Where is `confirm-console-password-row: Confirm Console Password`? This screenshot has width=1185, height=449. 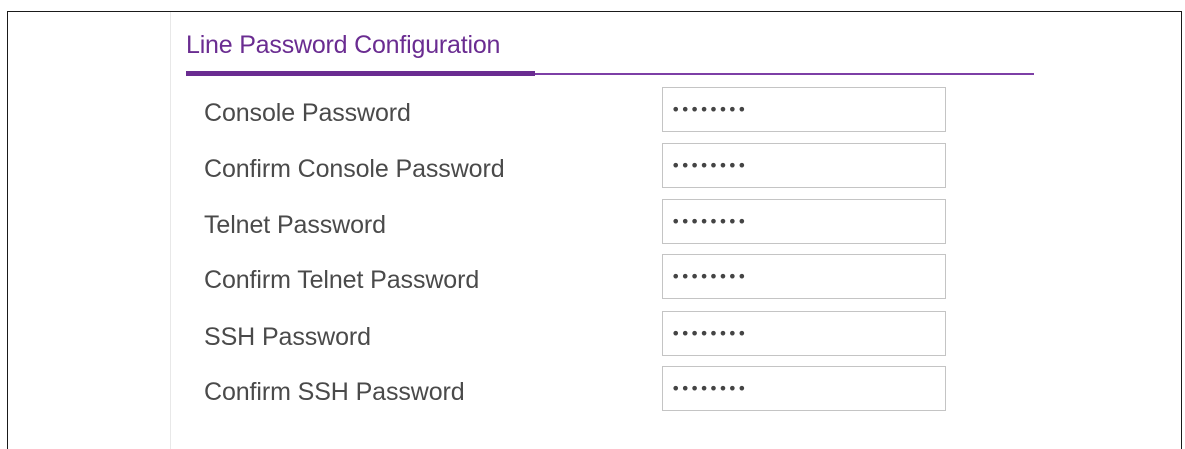
confirm-console-password-row: Confirm Console Password is located at coordinates (592, 172).